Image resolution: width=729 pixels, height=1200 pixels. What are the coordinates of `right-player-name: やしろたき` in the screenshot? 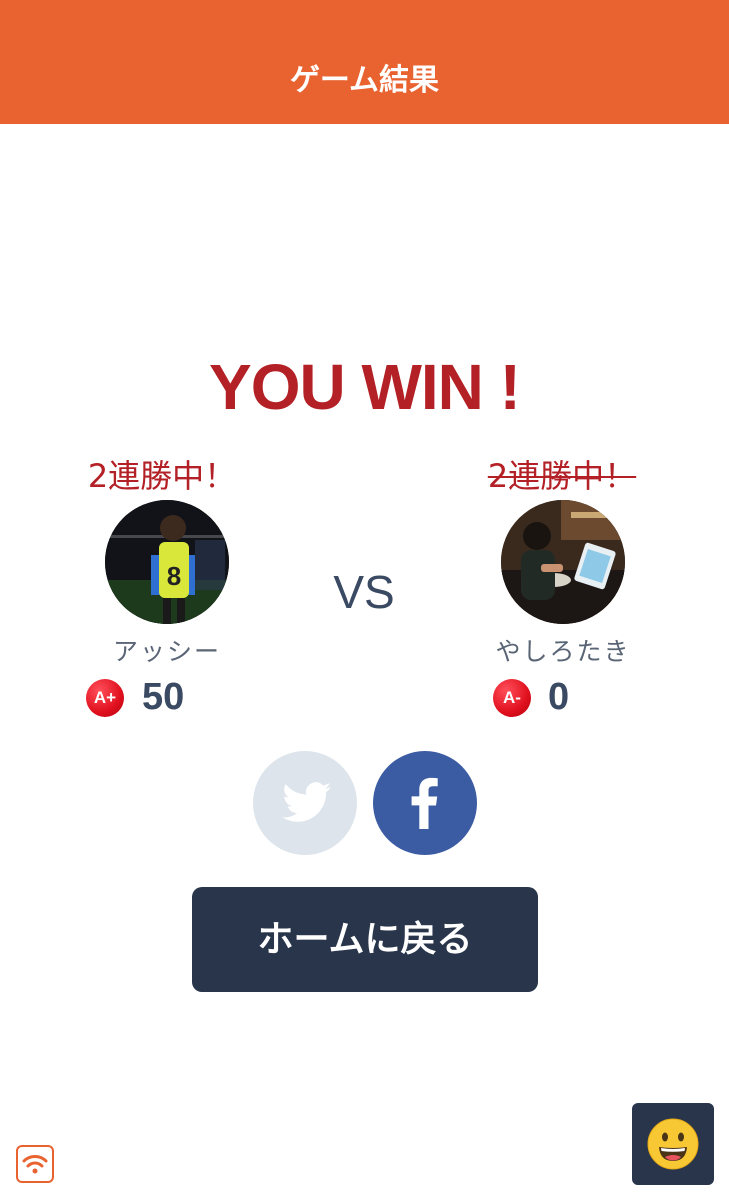 It's located at (563, 651).